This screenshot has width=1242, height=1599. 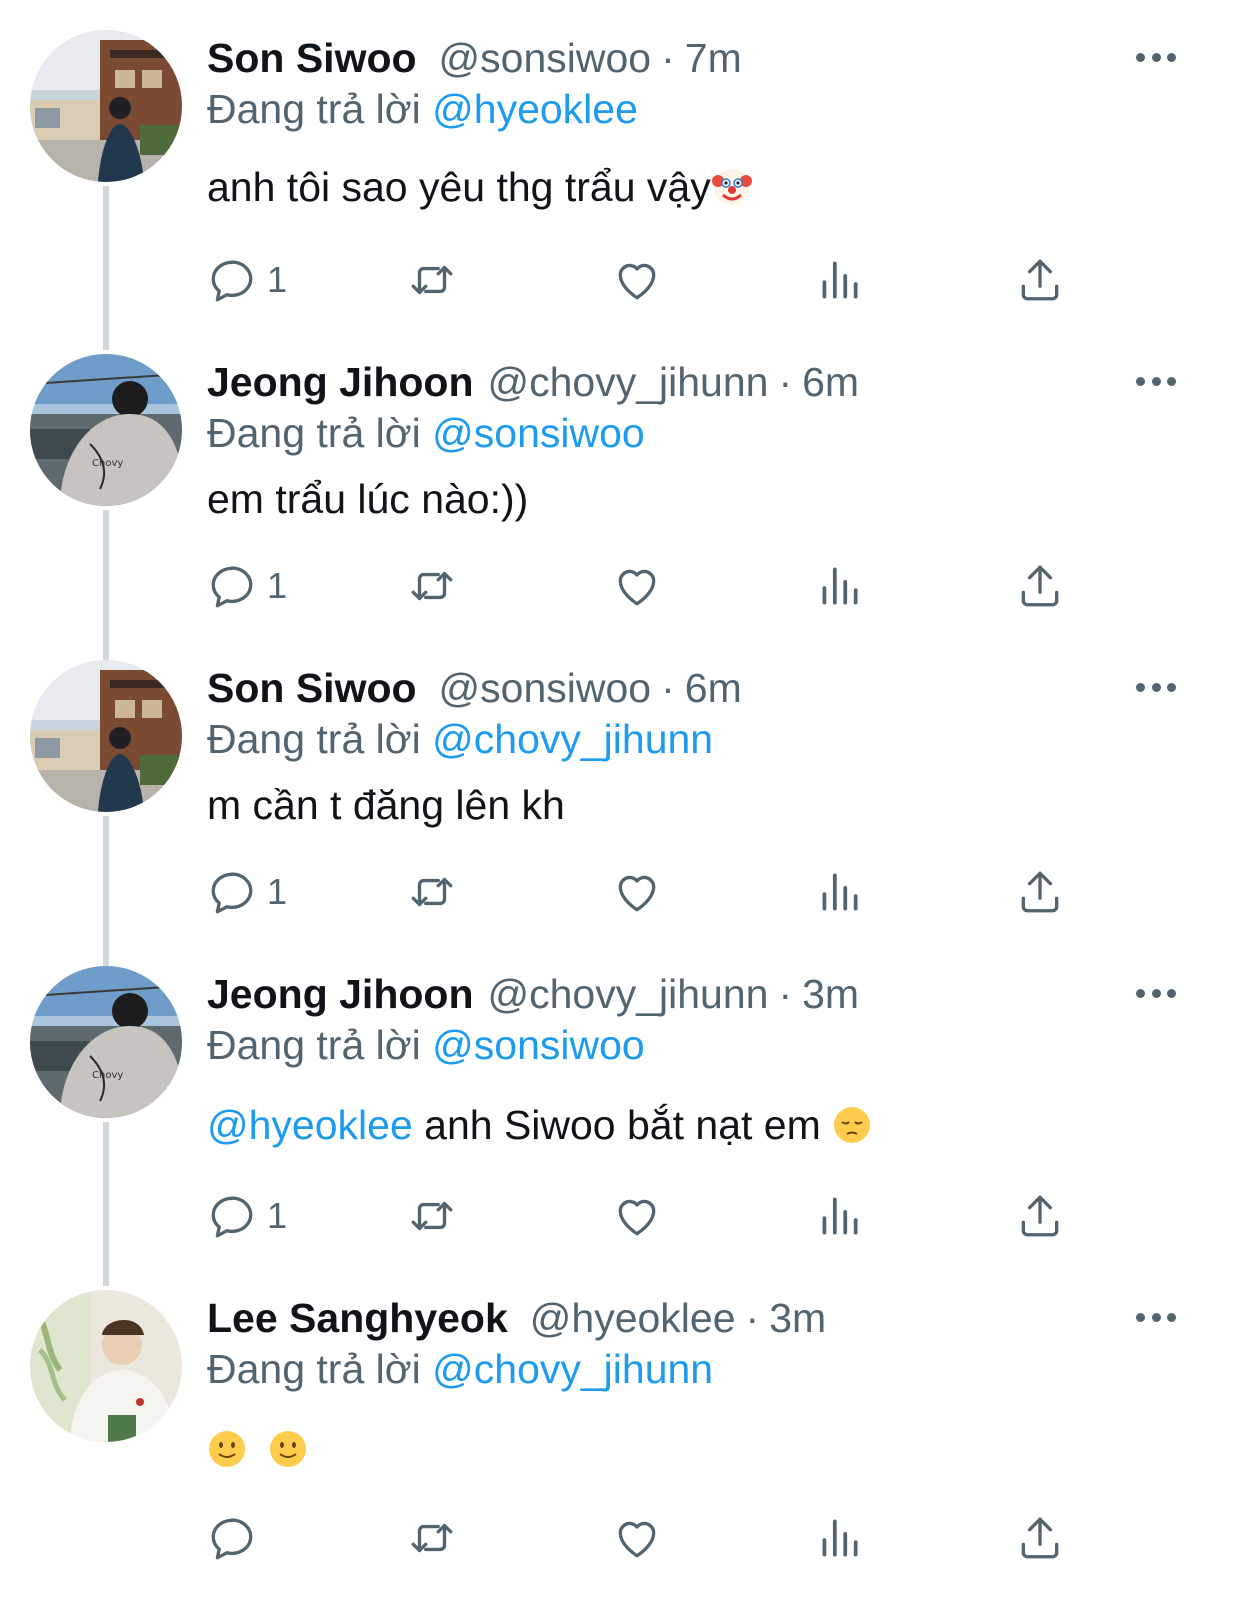 What do you see at coordinates (310, 1125) in the screenshot?
I see `text-mention: @hyeoklee` at bounding box center [310, 1125].